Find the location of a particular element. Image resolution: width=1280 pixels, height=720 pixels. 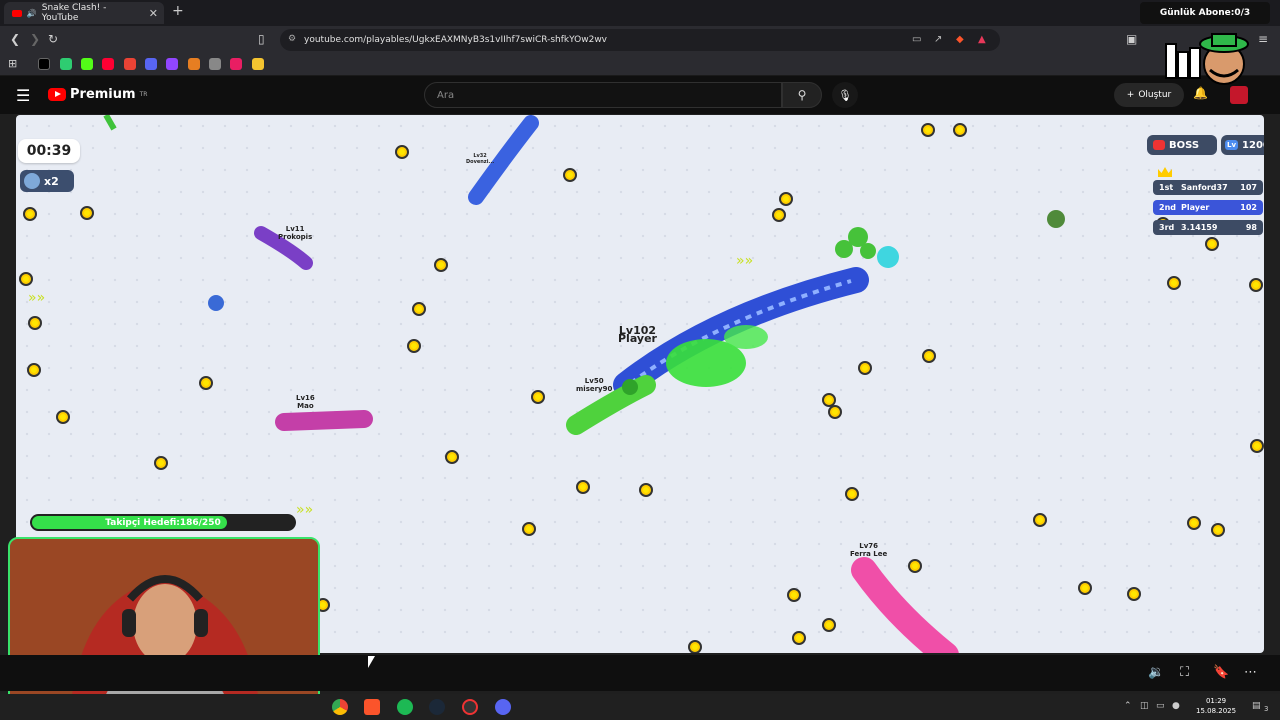

save-bookmark-icon: 🔖 is located at coordinates (1221, 672).